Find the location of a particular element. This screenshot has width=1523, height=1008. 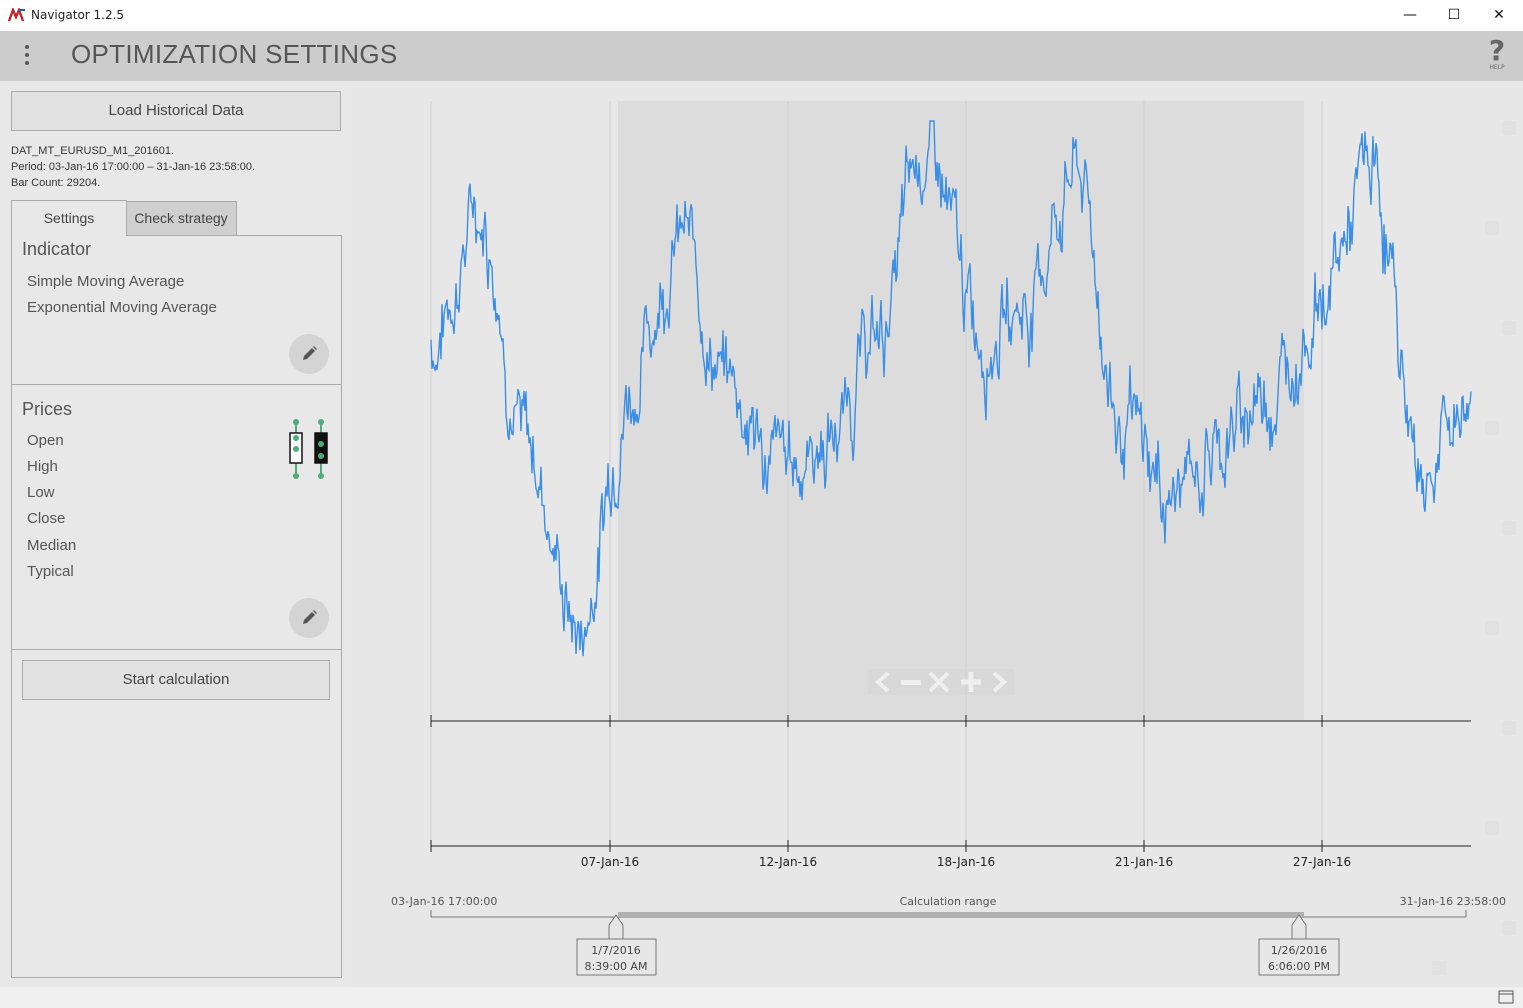

range-start-time: 8:39:00 AM is located at coordinates (616, 966).